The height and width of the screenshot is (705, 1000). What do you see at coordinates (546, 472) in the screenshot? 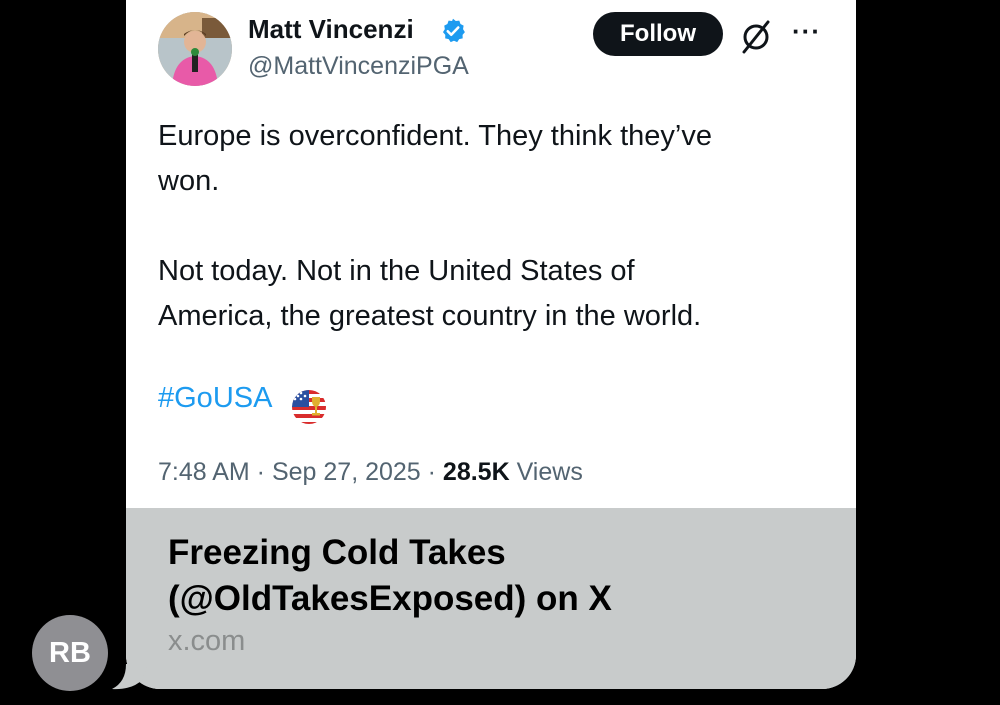
I see `views-label: Views` at bounding box center [546, 472].